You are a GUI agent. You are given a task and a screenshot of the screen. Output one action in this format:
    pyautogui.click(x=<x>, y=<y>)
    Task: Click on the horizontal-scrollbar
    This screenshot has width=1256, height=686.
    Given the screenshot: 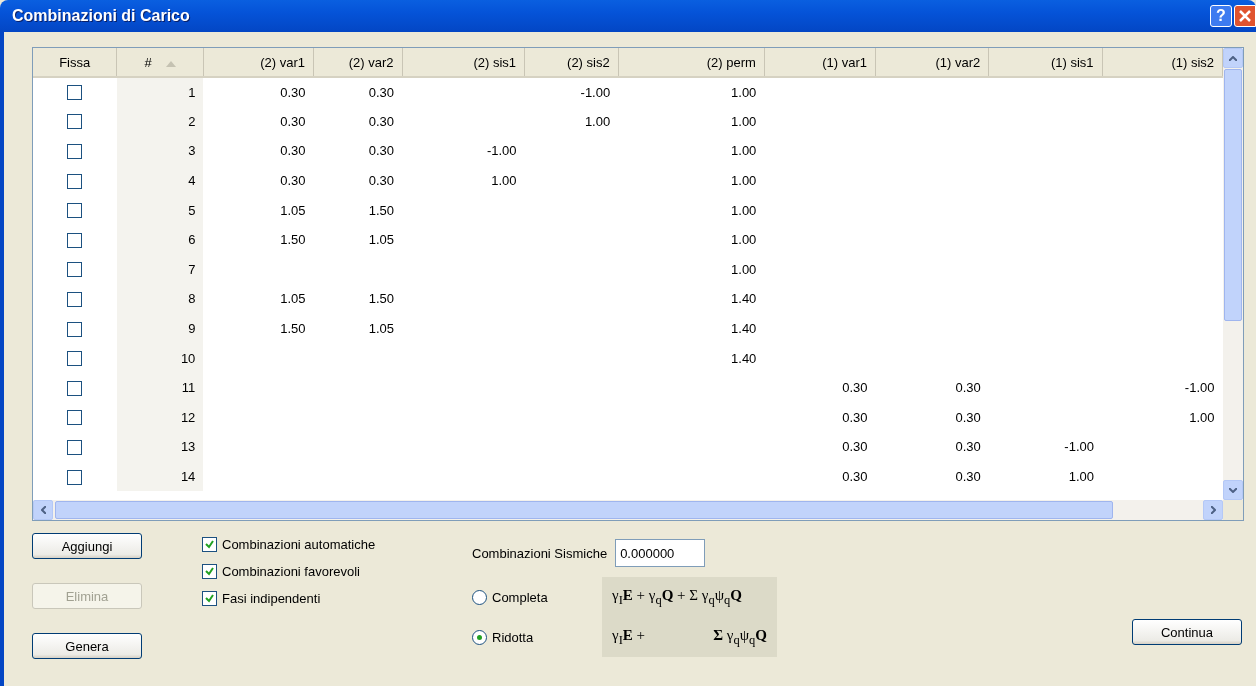 What is the action you would take?
    pyautogui.click(x=628, y=510)
    